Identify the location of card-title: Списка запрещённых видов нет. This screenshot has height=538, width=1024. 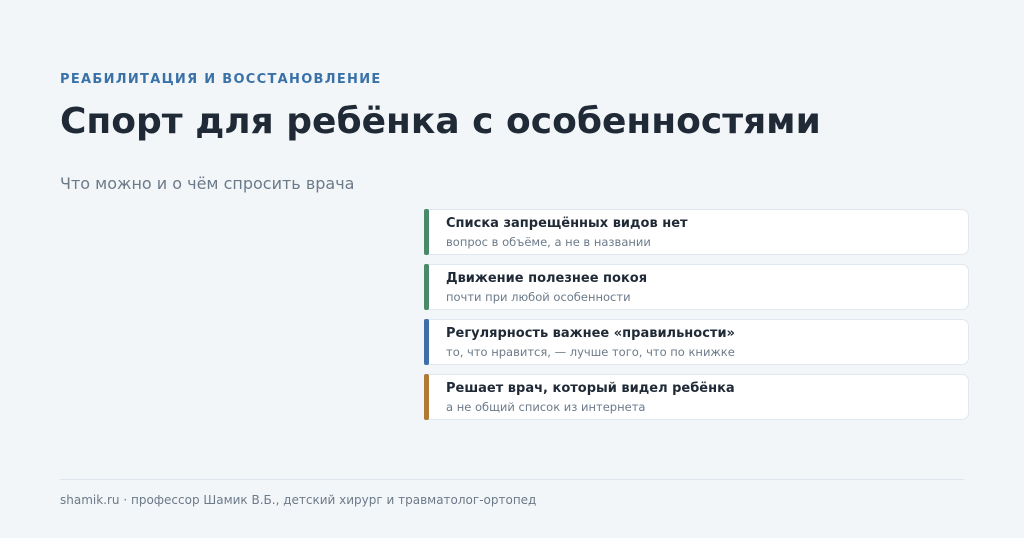
(567, 223).